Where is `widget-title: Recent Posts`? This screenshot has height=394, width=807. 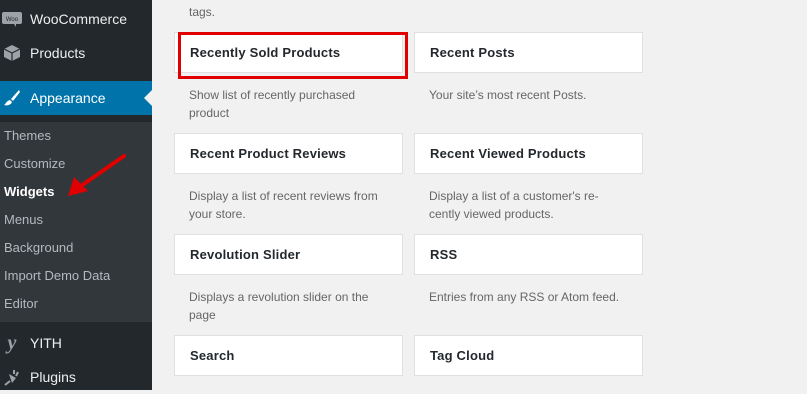
widget-title: Recent Posts is located at coordinates (472, 52).